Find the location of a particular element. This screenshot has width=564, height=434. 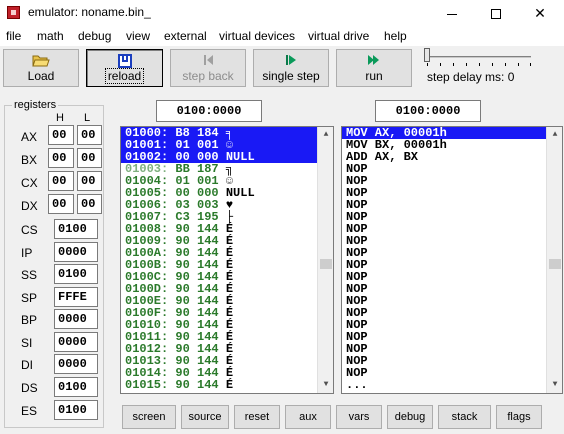

screen-button: screen is located at coordinates (149, 417).